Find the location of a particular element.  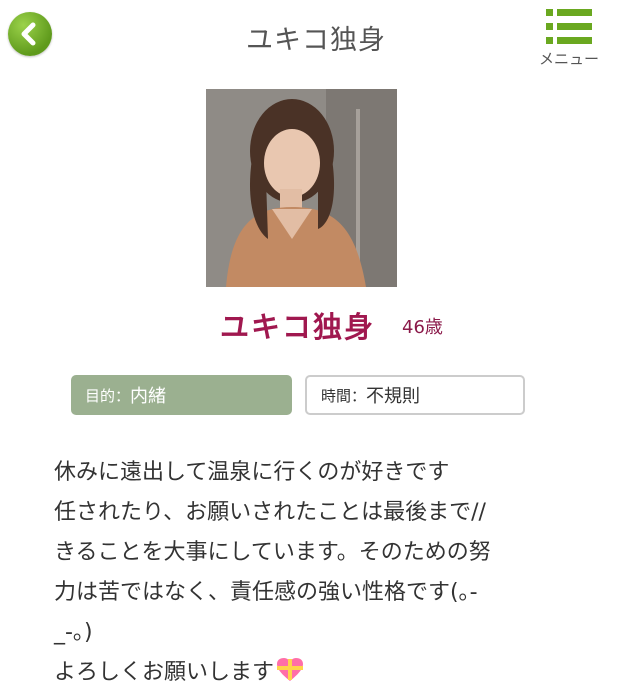

bio-line-last: よろしくお願いします is located at coordinates (304, 673).